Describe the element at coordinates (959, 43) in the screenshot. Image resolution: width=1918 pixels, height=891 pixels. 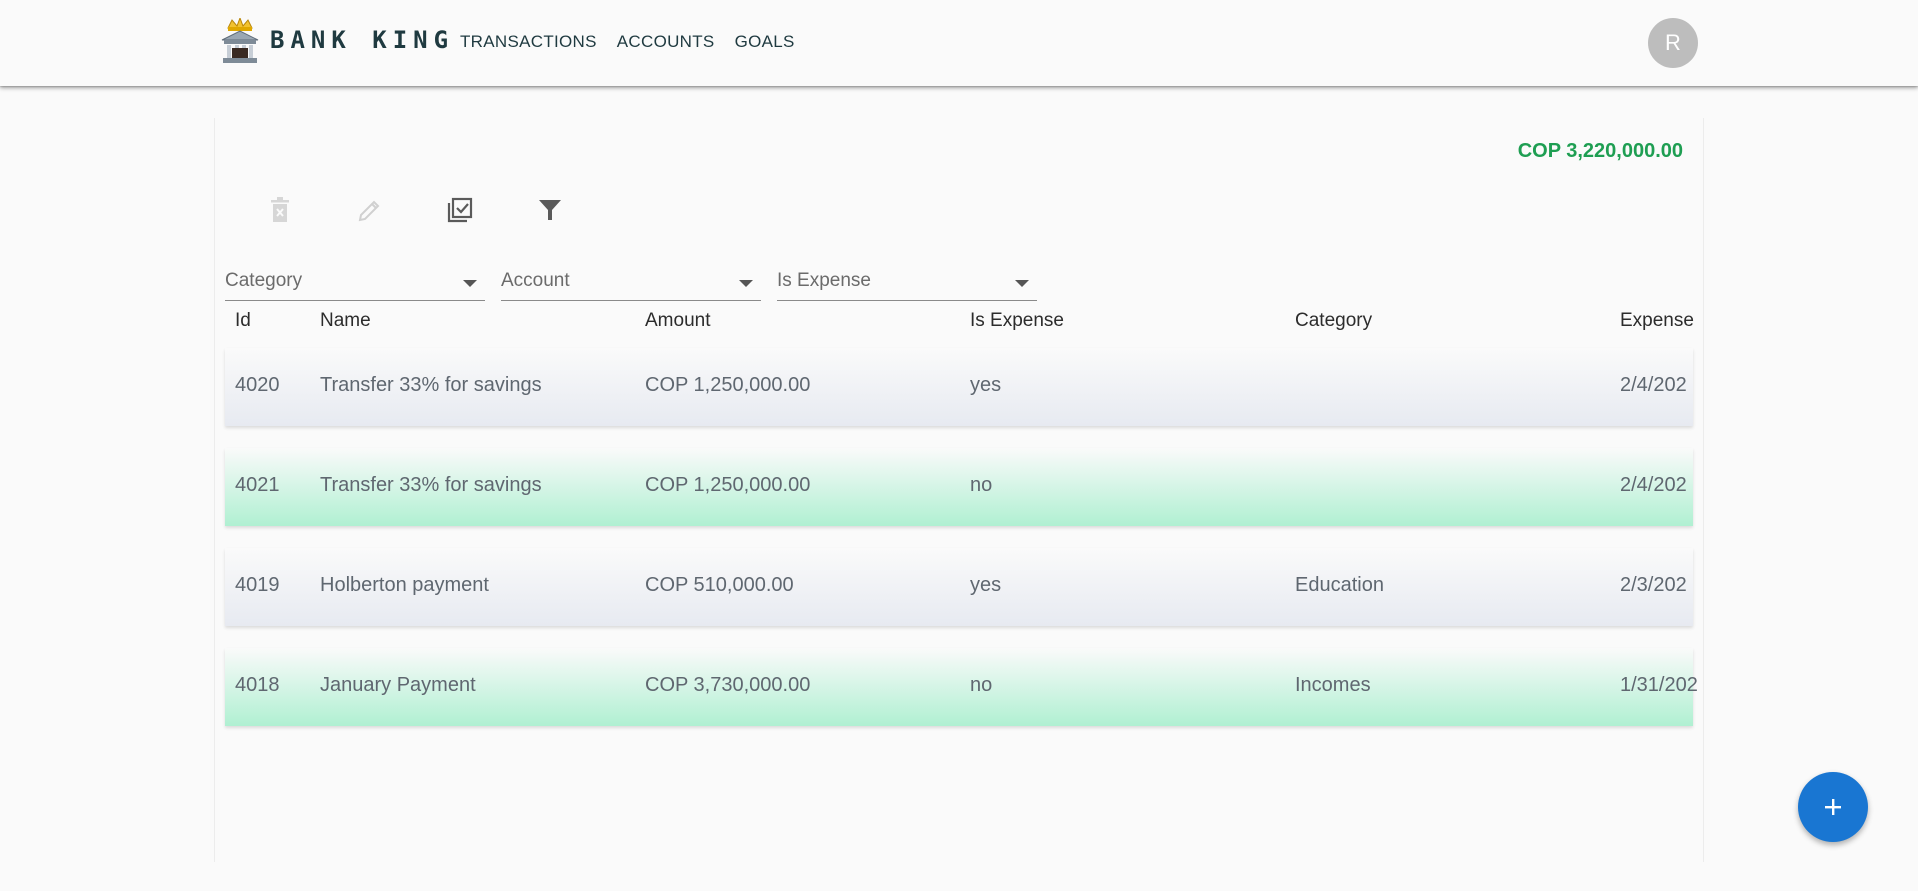
I see `app-bar: BANK KING TRANSACTIONS ACCOUNTS GOALS R` at that location.